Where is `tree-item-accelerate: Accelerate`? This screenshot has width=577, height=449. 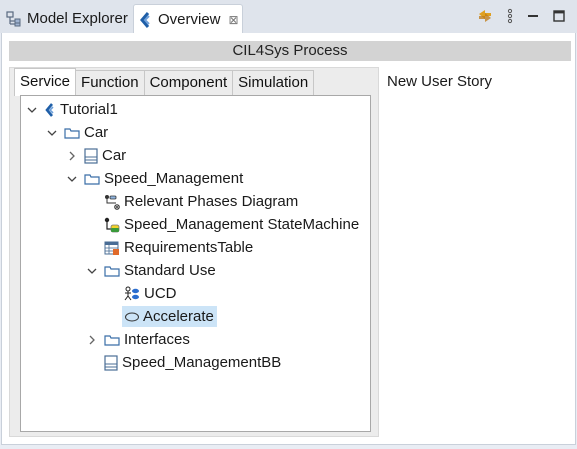 tree-item-accelerate: Accelerate is located at coordinates (169, 316).